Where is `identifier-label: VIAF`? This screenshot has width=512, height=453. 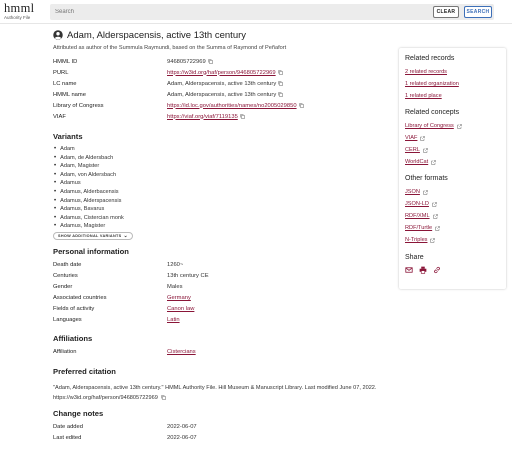 identifier-label: VIAF is located at coordinates (59, 116).